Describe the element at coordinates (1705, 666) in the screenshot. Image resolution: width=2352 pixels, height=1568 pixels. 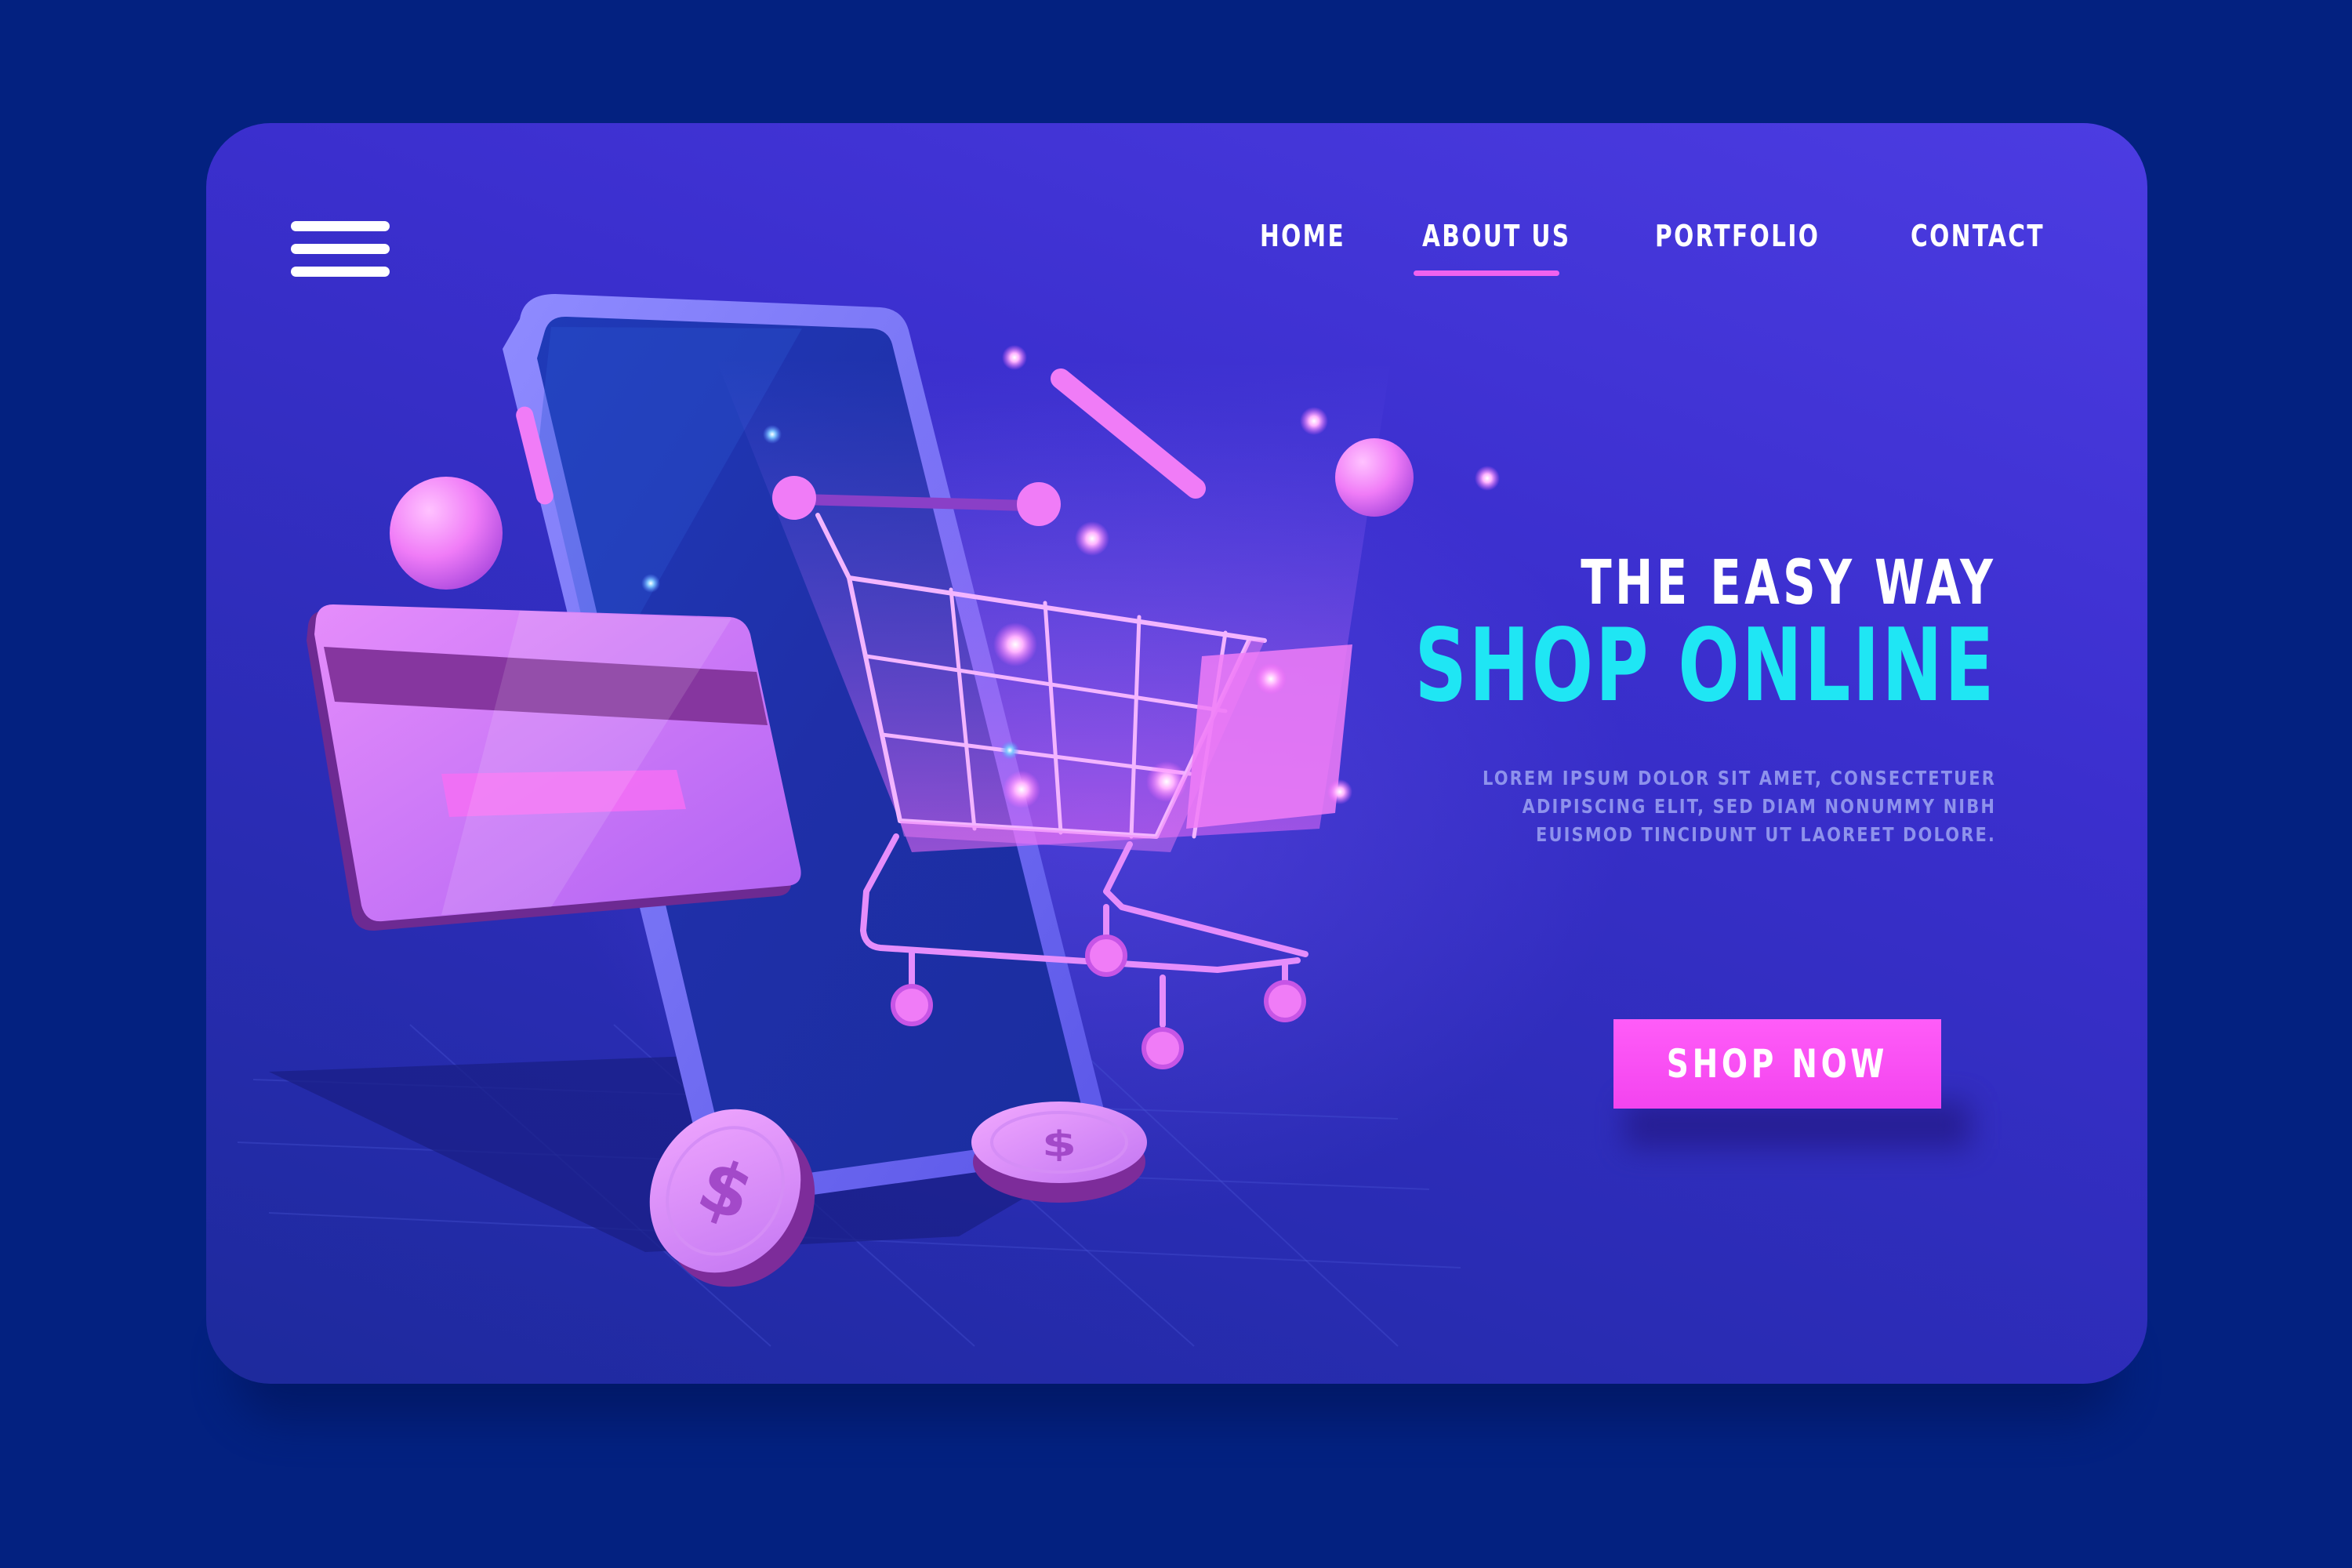
I see `hero-title: SHOP ONLINE` at that location.